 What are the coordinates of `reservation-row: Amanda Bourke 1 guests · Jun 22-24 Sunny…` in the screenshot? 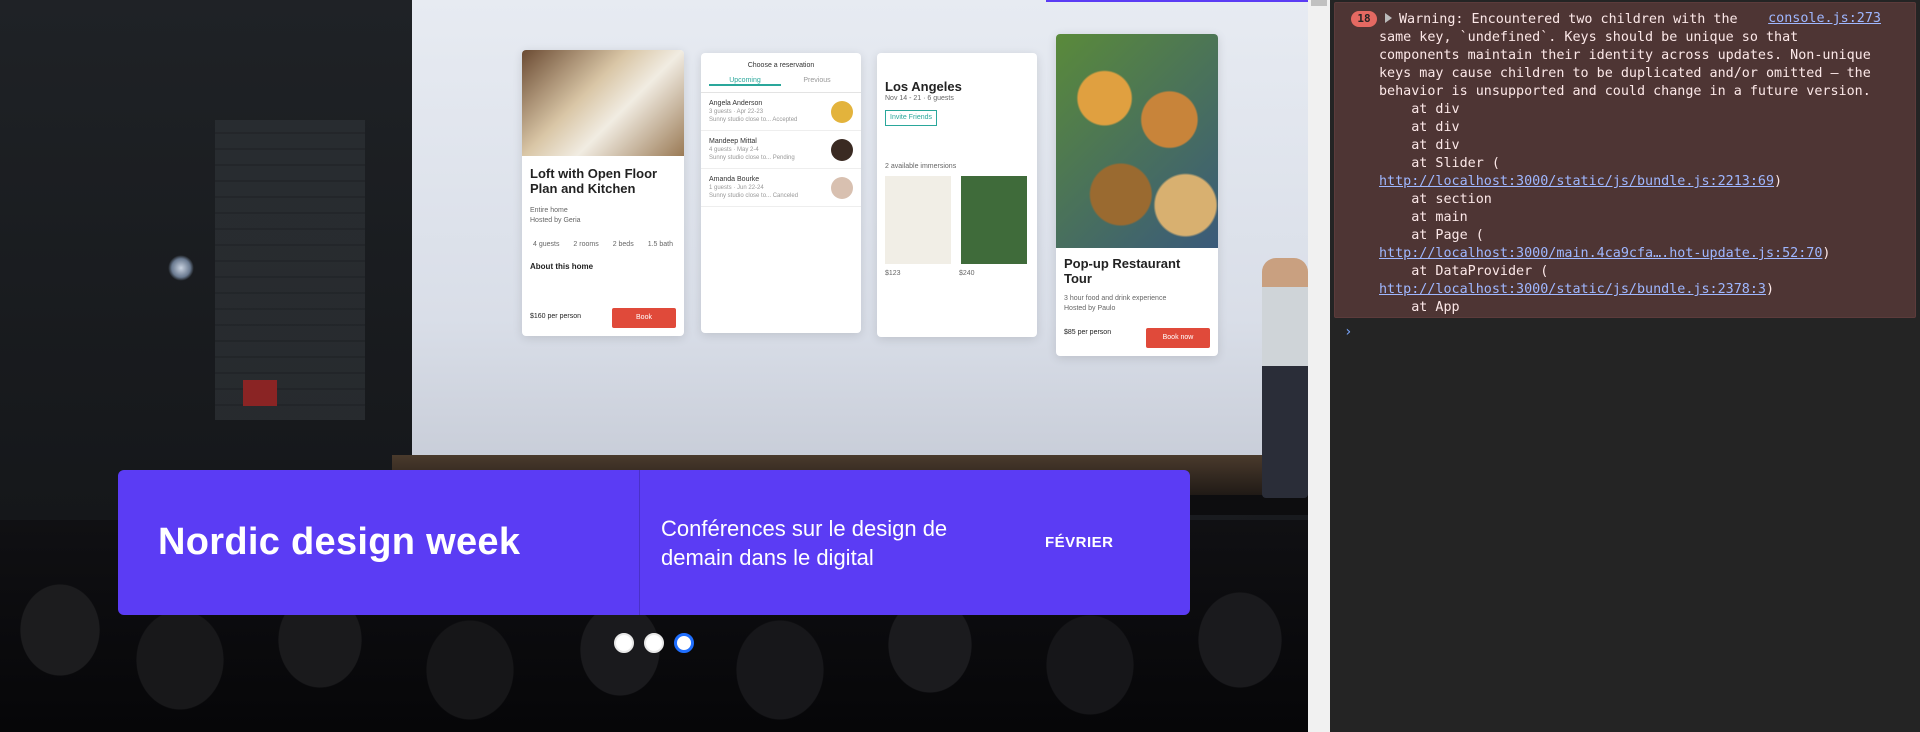 It's located at (781, 188).